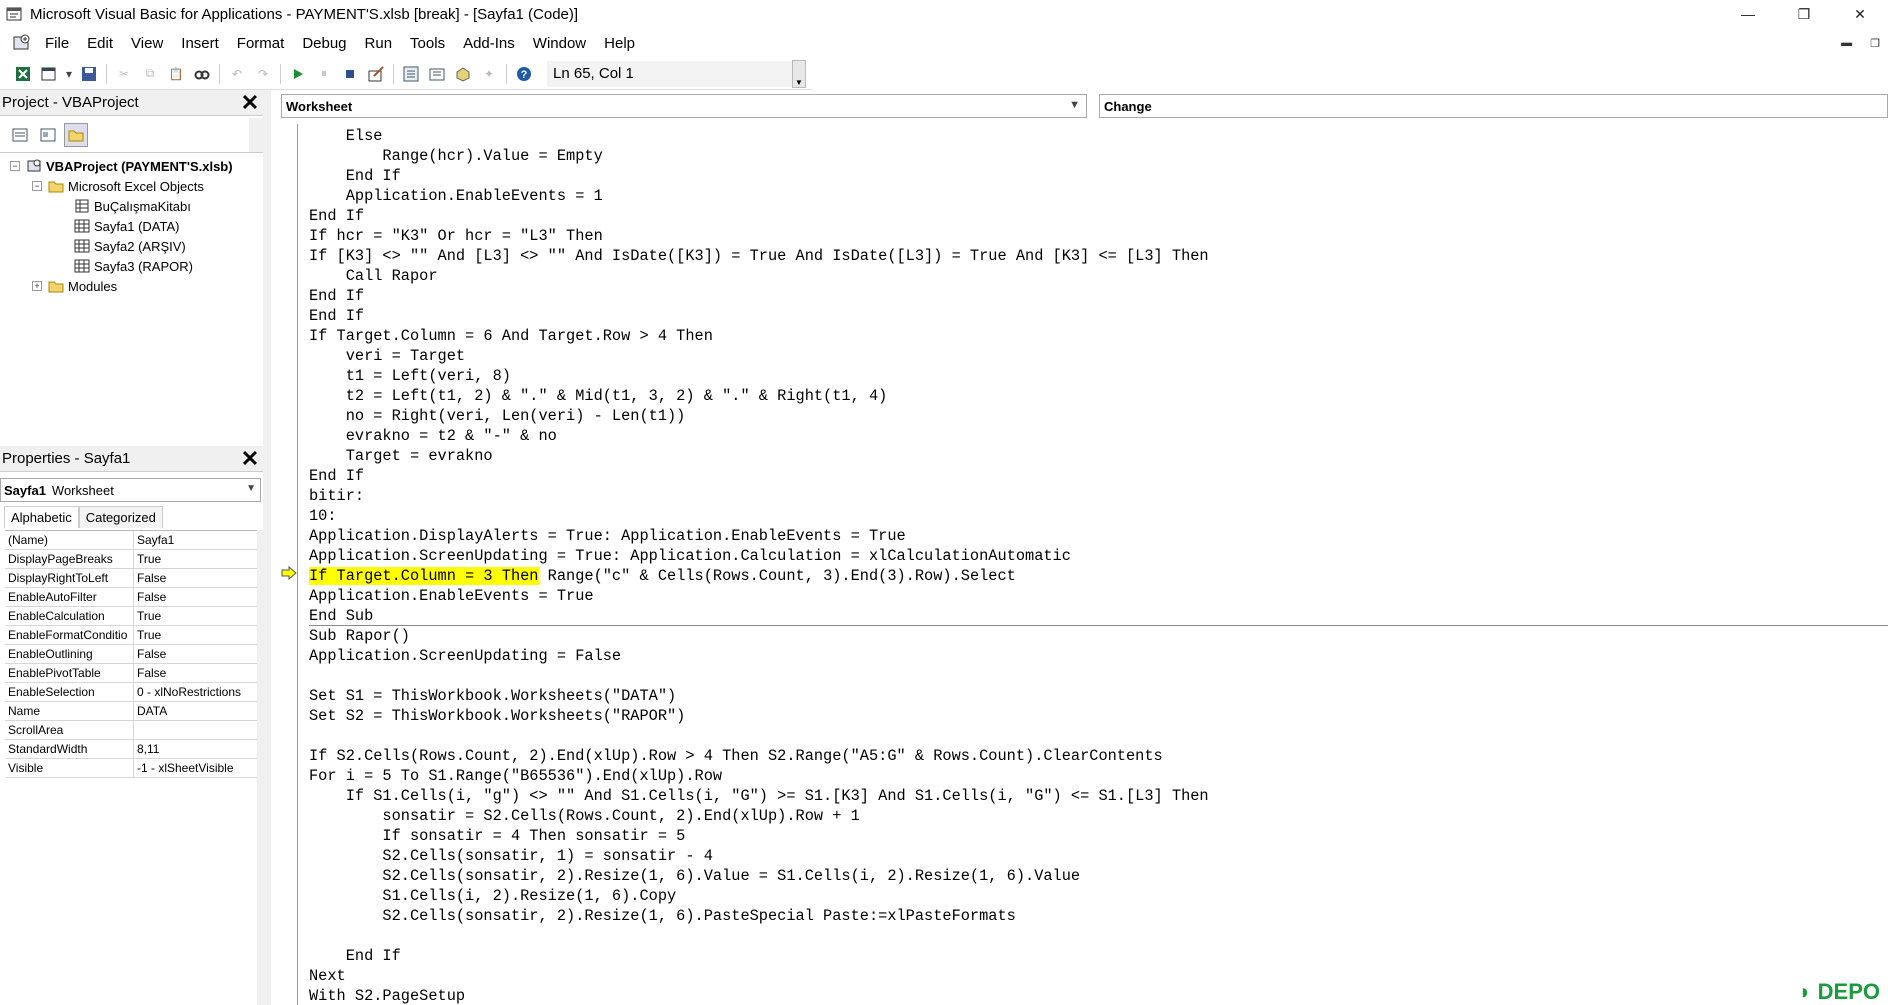 The height and width of the screenshot is (1005, 1888). Describe the element at coordinates (74, 286) in the screenshot. I see `tree-node-modules: + Modules` at that location.